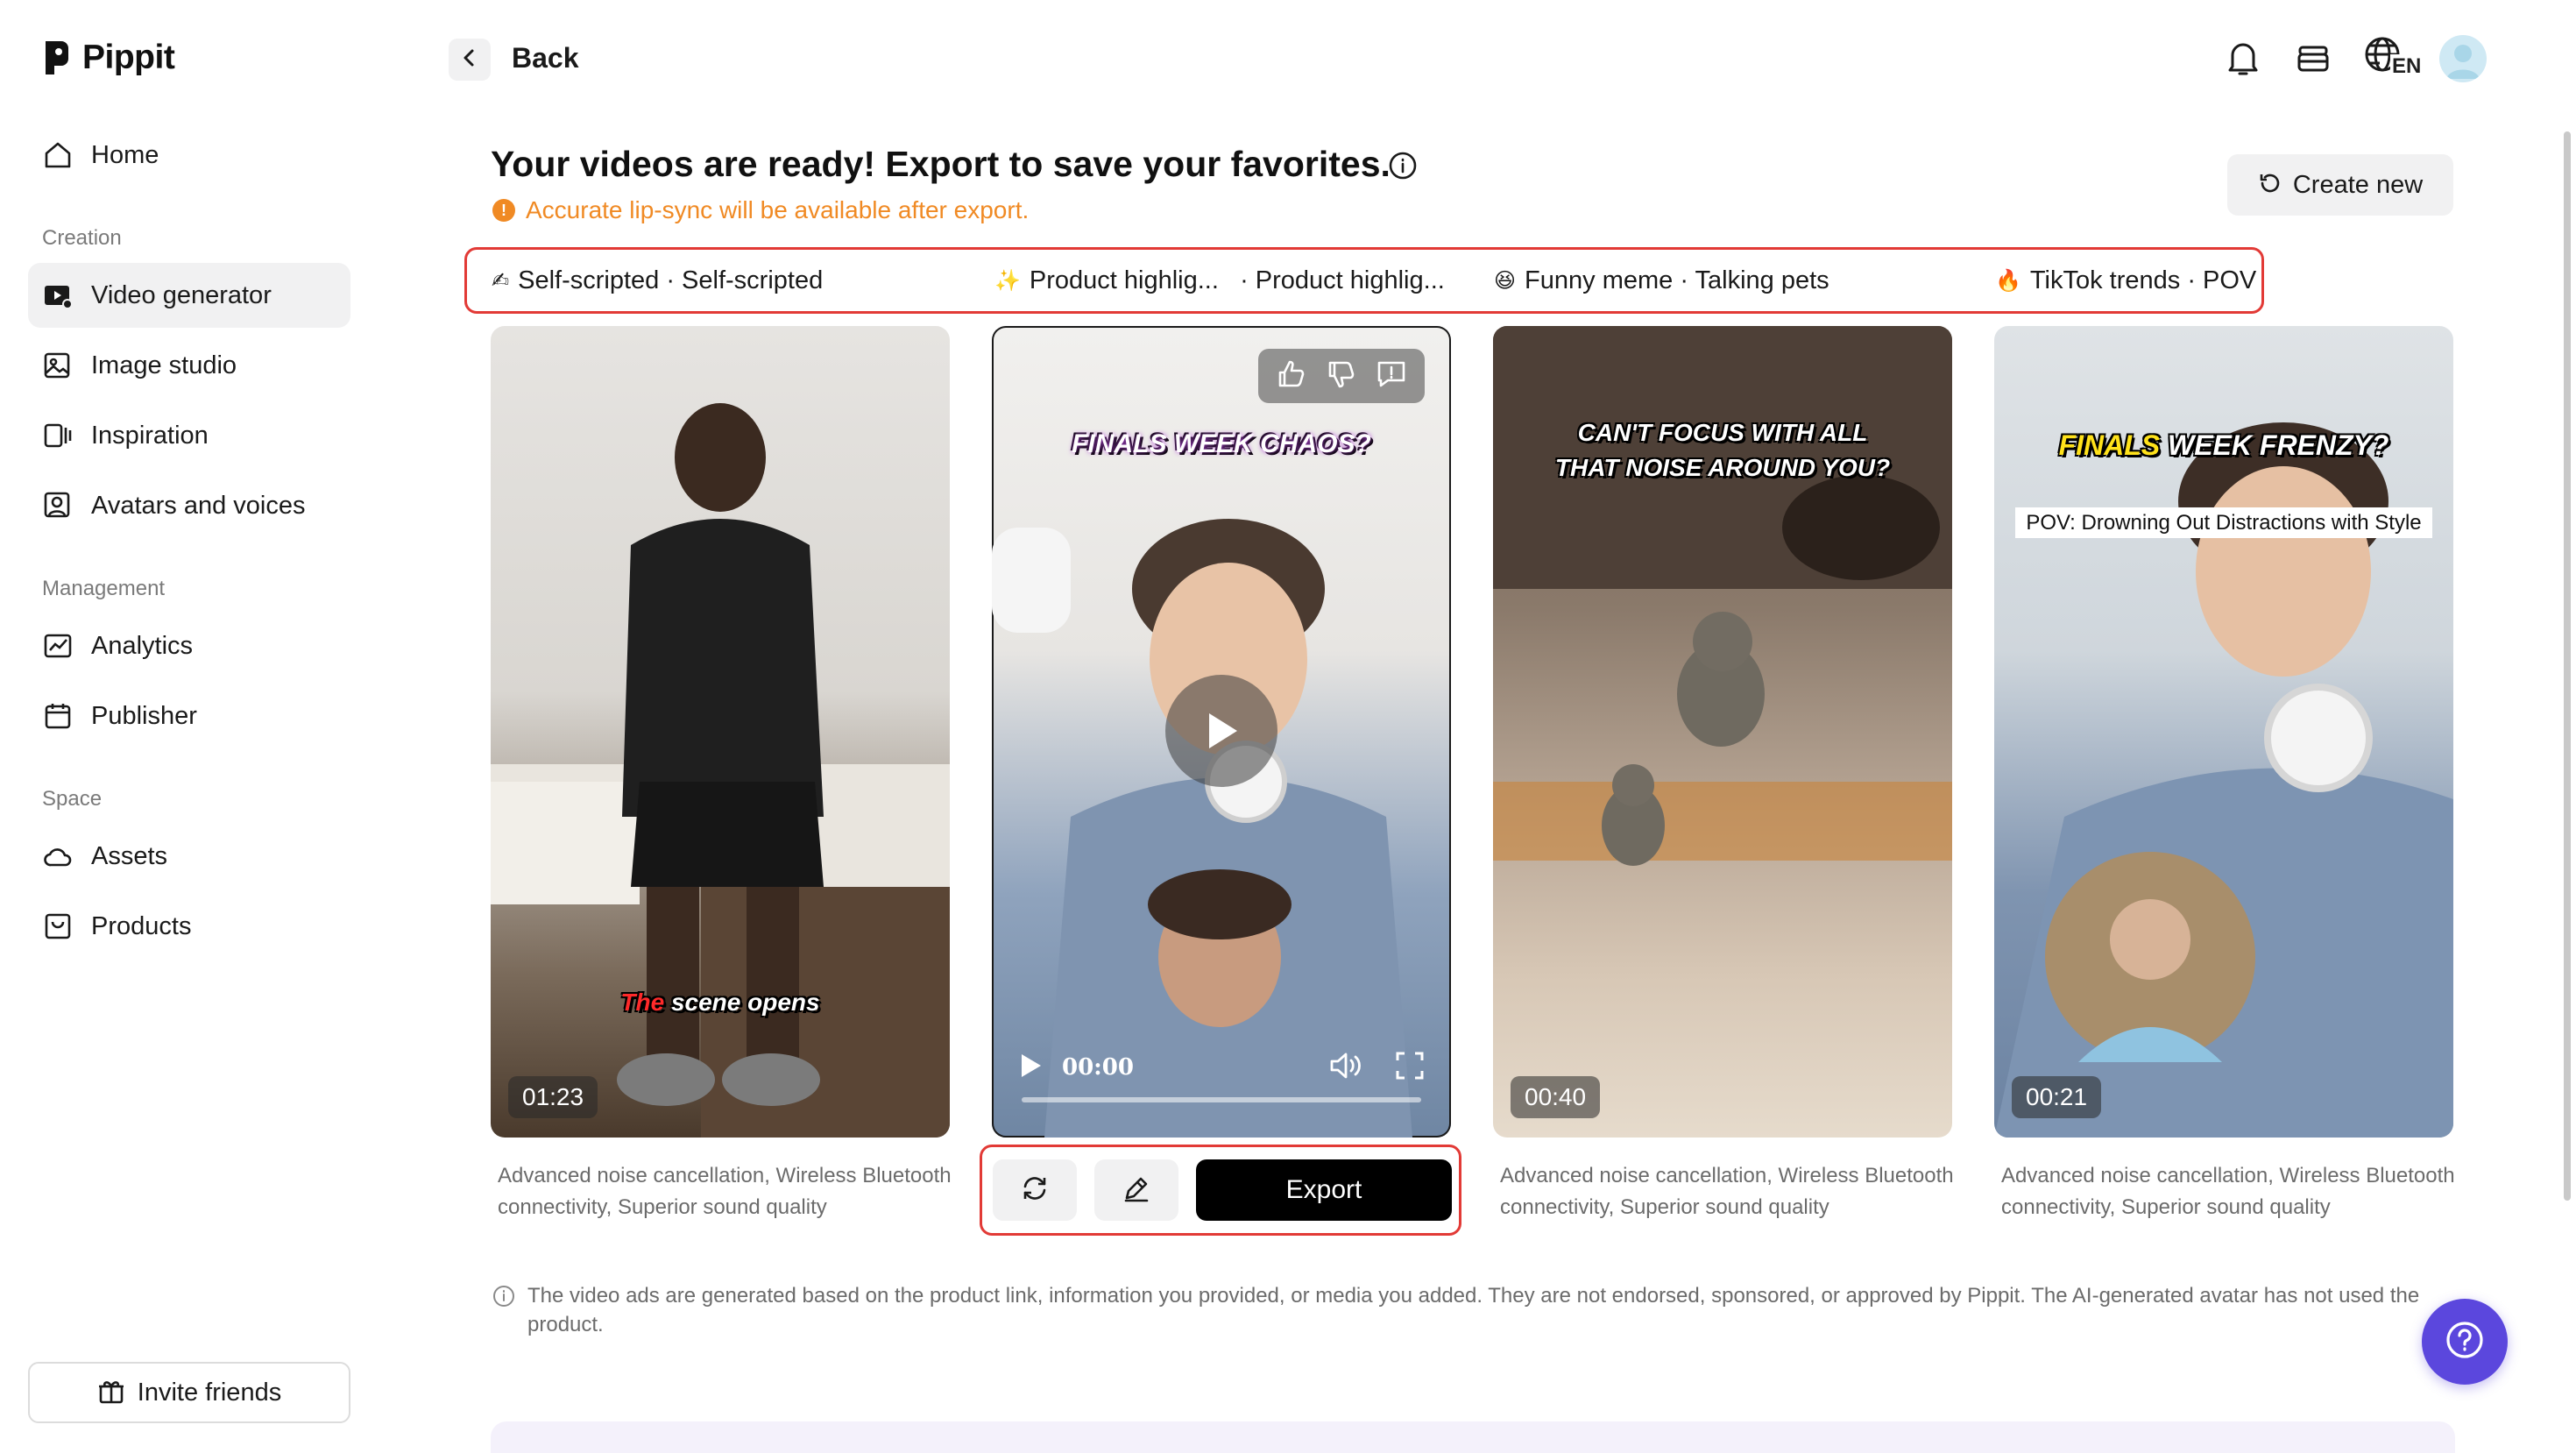  I want to click on thumbs-up-icon, so click(1291, 376).